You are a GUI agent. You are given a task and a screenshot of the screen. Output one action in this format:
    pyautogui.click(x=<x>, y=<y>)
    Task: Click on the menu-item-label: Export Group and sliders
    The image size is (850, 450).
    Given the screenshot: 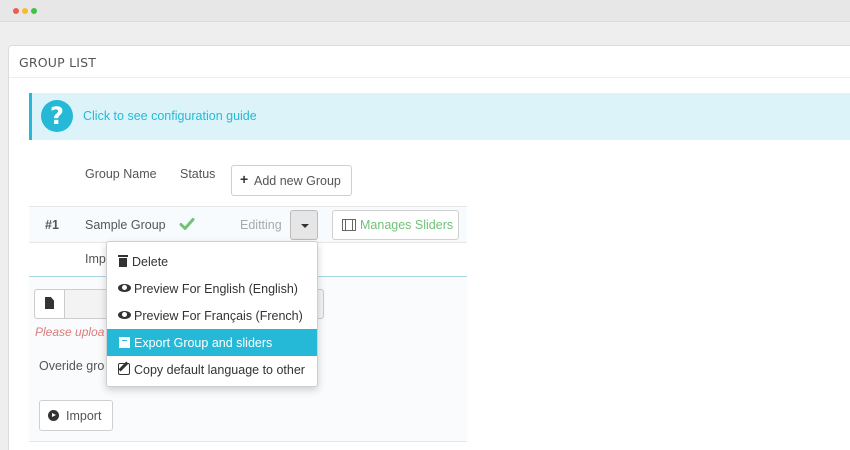 What is the action you would take?
    pyautogui.click(x=203, y=343)
    